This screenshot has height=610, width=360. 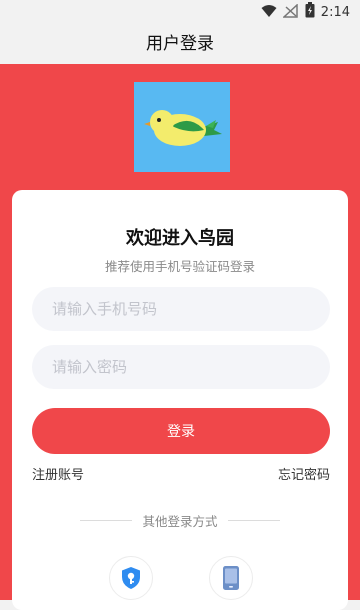 What do you see at coordinates (310, 12) in the screenshot?
I see `battery-icon` at bounding box center [310, 12].